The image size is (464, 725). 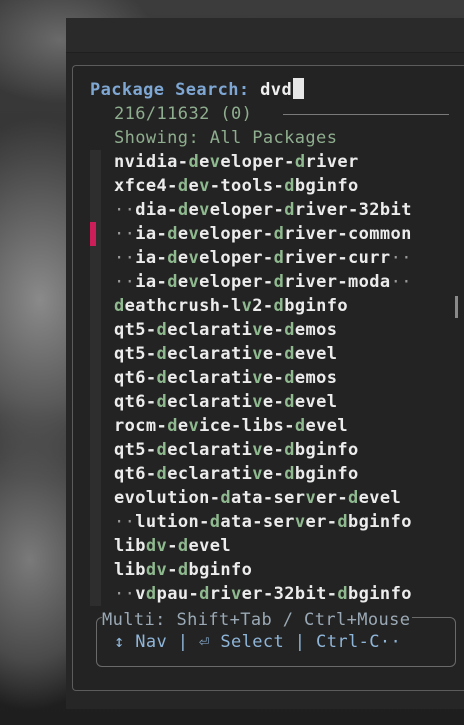 What do you see at coordinates (366, 114) in the screenshot?
I see `counter-divider` at bounding box center [366, 114].